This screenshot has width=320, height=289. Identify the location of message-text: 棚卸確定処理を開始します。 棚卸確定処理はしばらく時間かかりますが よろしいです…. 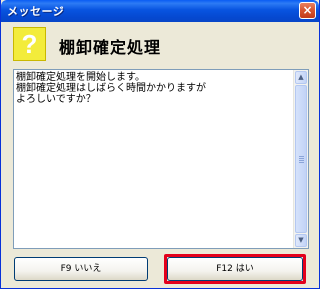
(111, 88).